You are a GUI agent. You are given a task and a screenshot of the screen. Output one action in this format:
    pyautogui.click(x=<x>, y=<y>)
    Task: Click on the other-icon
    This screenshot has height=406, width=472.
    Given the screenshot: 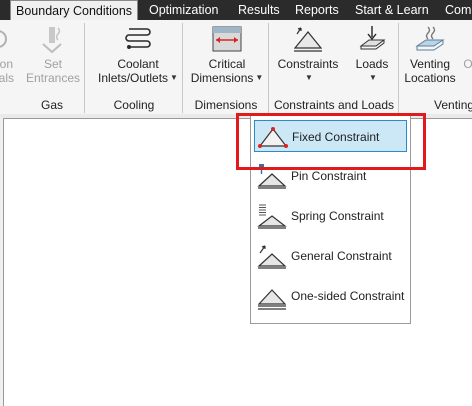 What is the action you would take?
    pyautogui.click(x=465, y=39)
    